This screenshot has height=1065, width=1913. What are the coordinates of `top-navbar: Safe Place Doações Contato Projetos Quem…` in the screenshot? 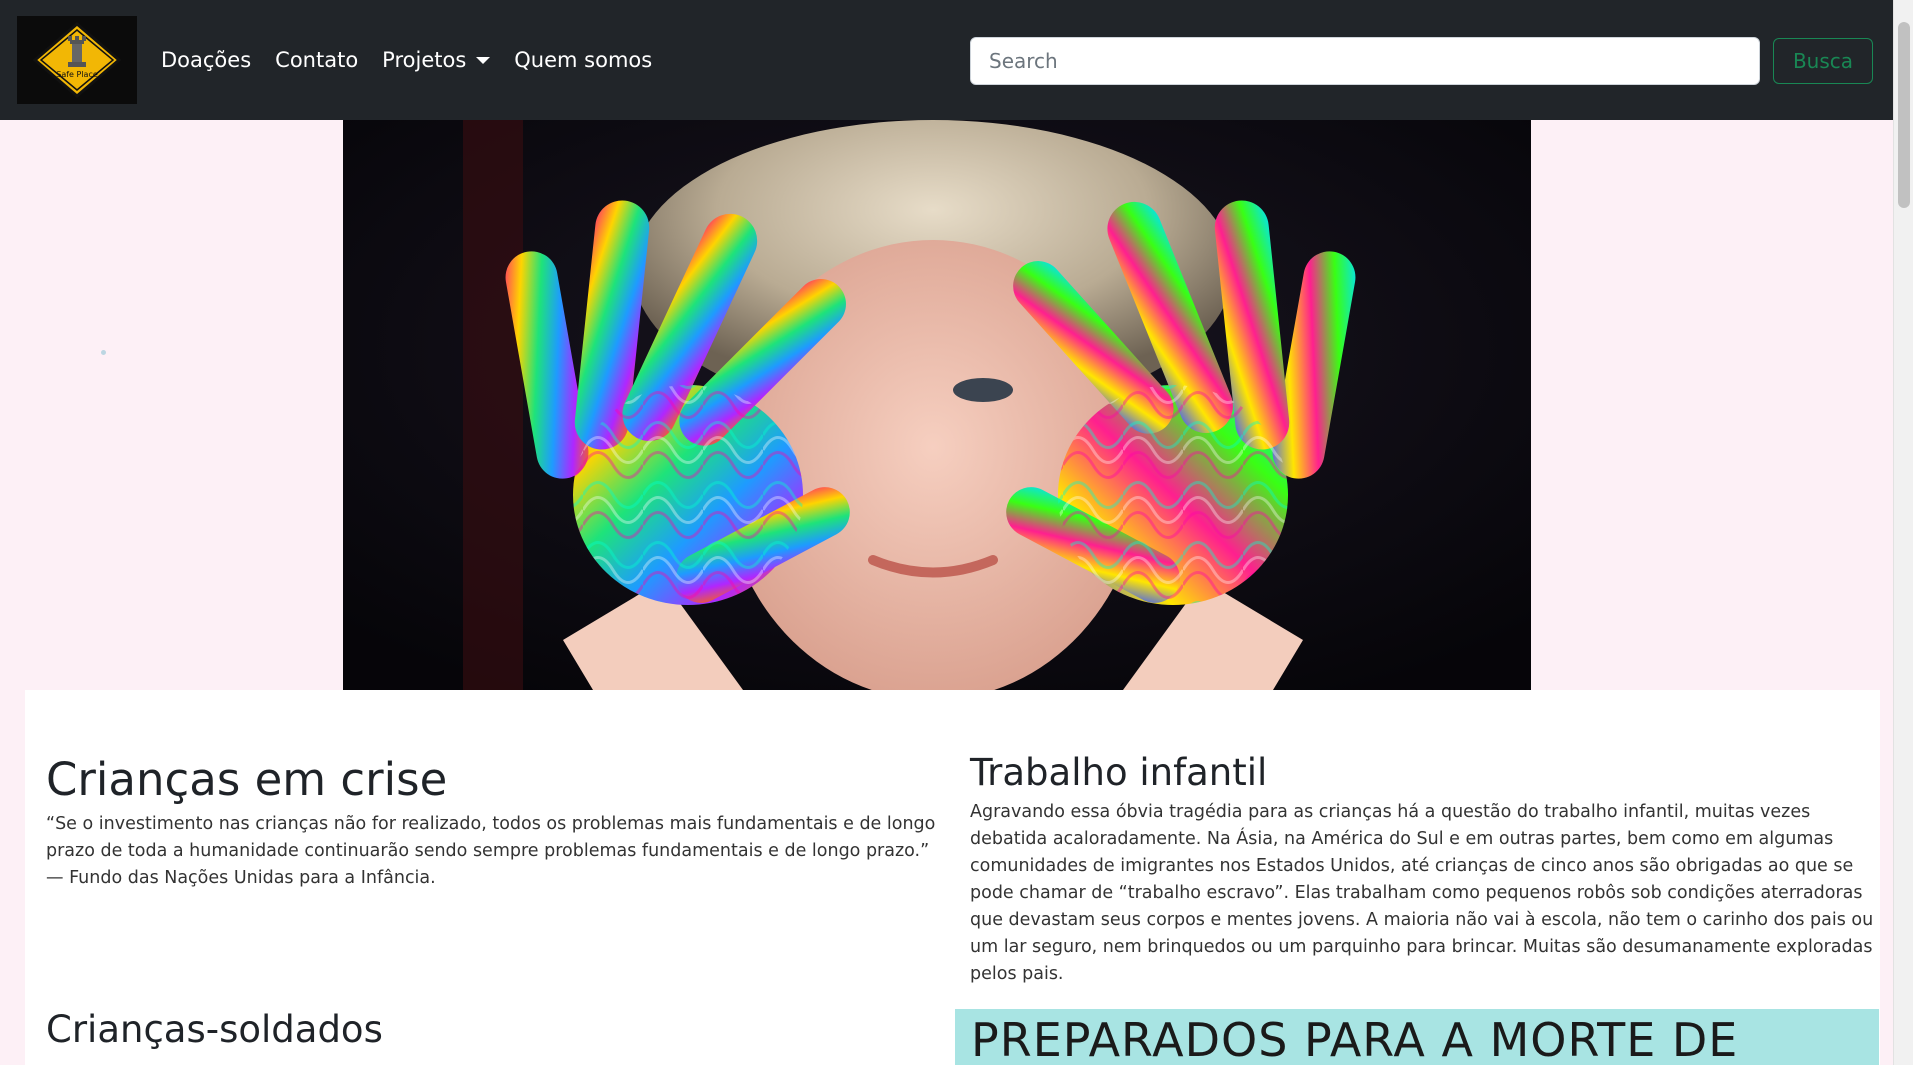 It's located at (946, 60).